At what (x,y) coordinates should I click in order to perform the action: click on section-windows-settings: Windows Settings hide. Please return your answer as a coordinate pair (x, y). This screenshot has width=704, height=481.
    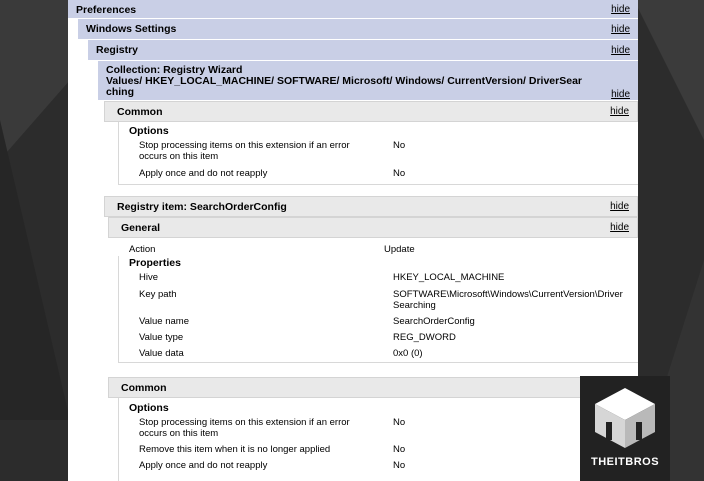
    Looking at the image, I should click on (358, 29).